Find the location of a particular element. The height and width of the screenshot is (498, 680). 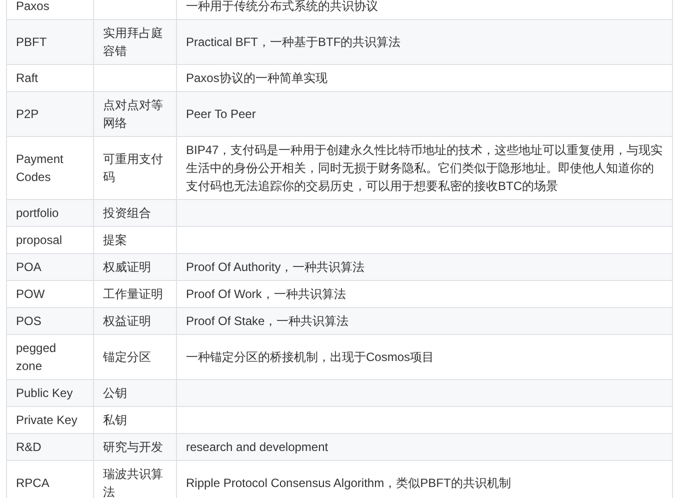

term-cell: RPCA is located at coordinates (50, 479).